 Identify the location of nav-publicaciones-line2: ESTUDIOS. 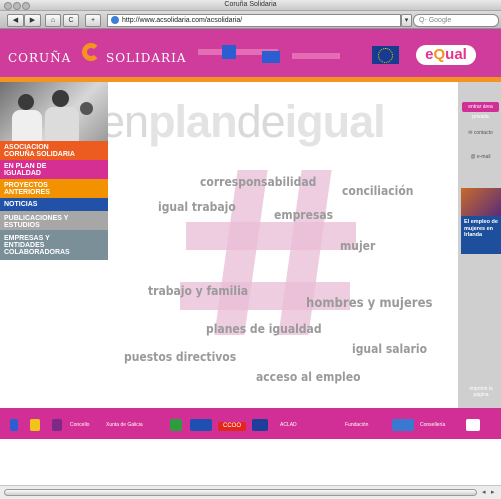
(22, 225).